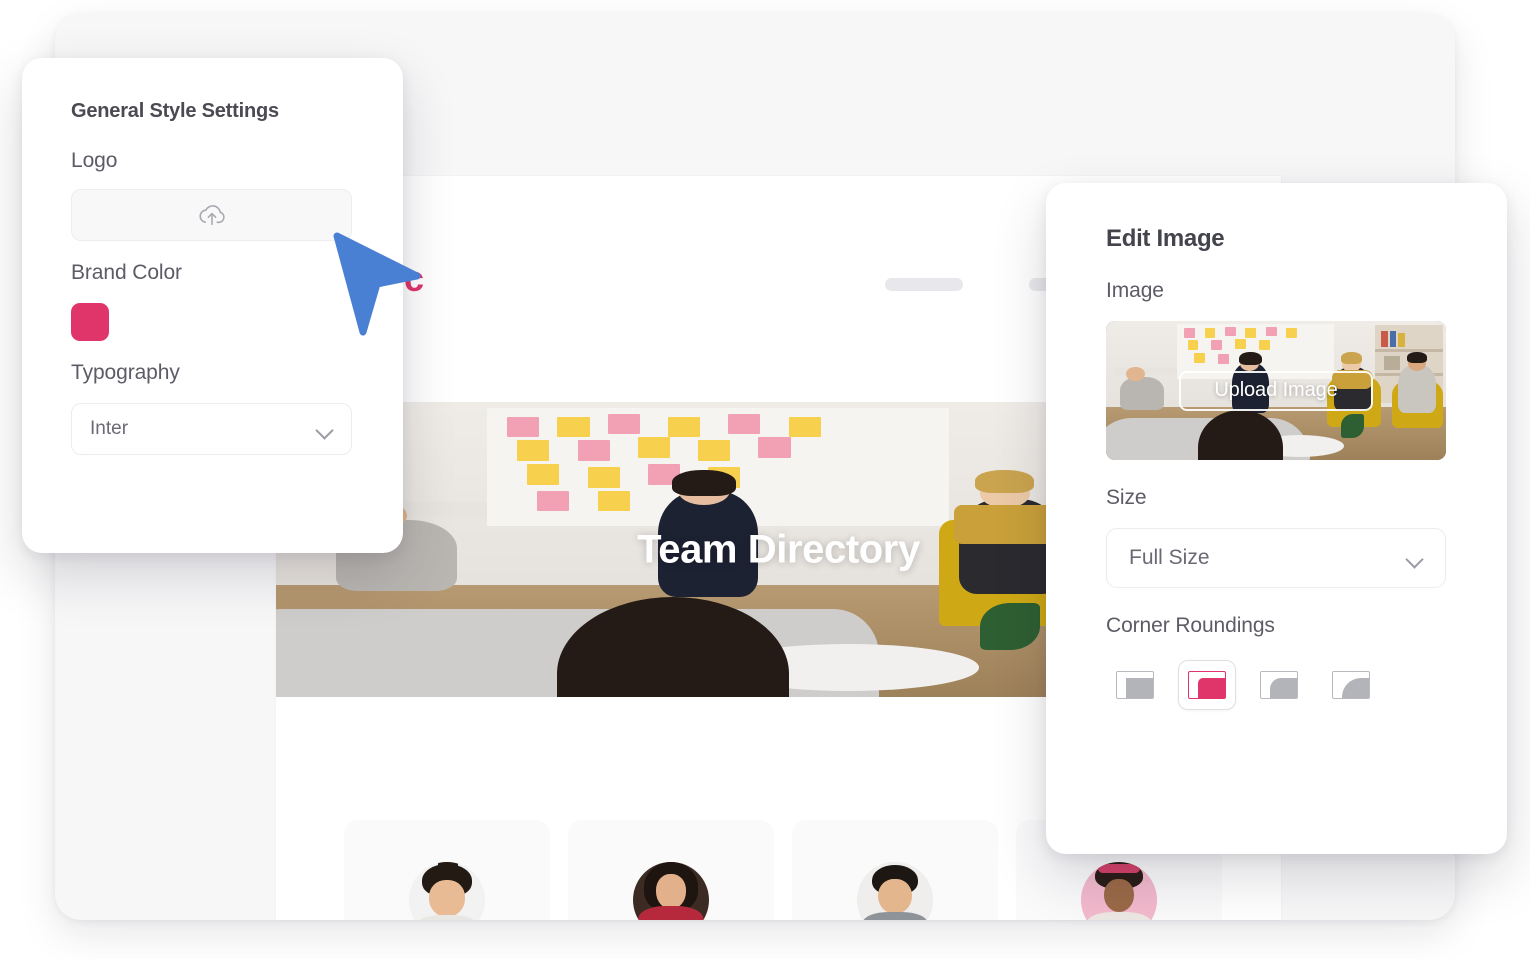 This screenshot has width=1530, height=959. What do you see at coordinates (1276, 558) in the screenshot?
I see `size-select: Full Size` at bounding box center [1276, 558].